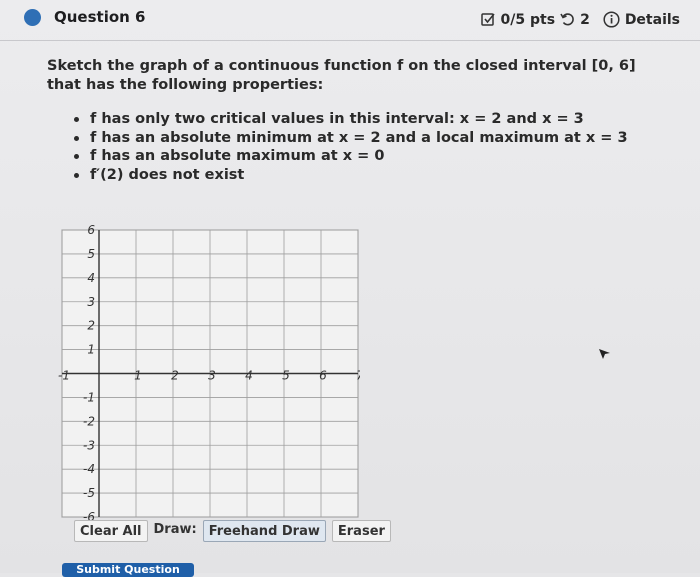  Describe the element at coordinates (264, 531) in the screenshot. I see `freehand-draw-button: Freehand Draw` at that location.